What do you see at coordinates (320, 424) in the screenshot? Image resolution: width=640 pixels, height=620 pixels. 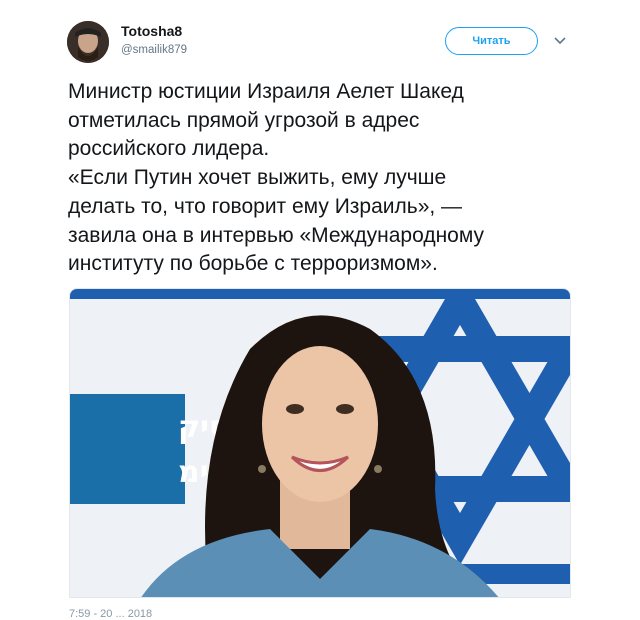 I see `face` at bounding box center [320, 424].